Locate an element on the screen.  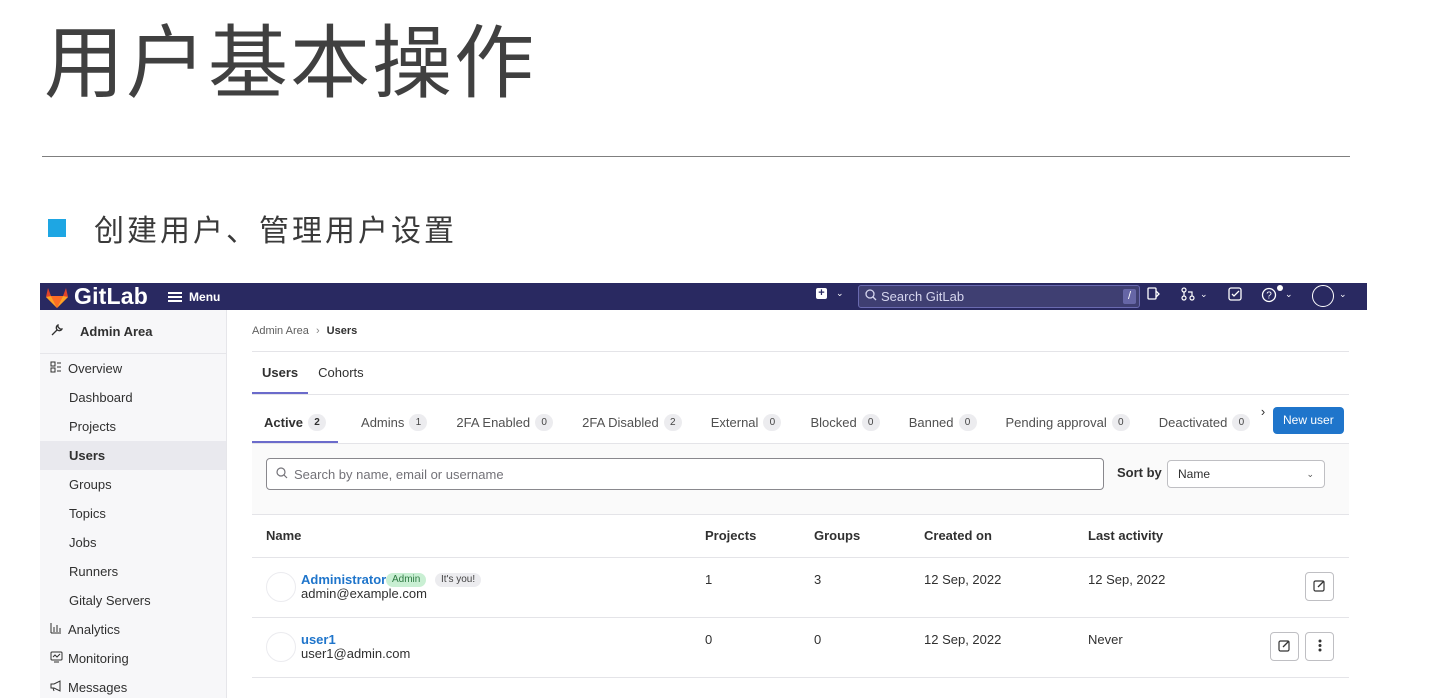
slide-title: 用户基本操作 is located at coordinates (290, 63).